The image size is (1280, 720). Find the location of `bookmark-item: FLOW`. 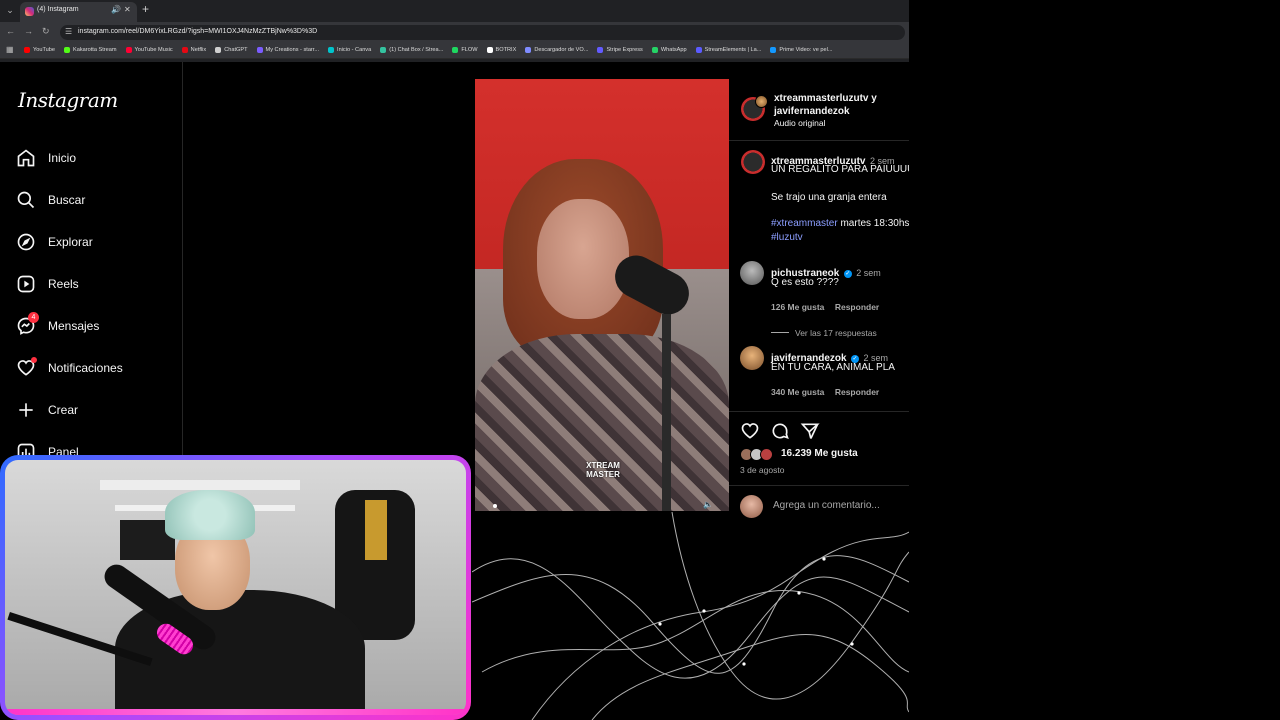

bookmark-item: FLOW is located at coordinates (465, 50).